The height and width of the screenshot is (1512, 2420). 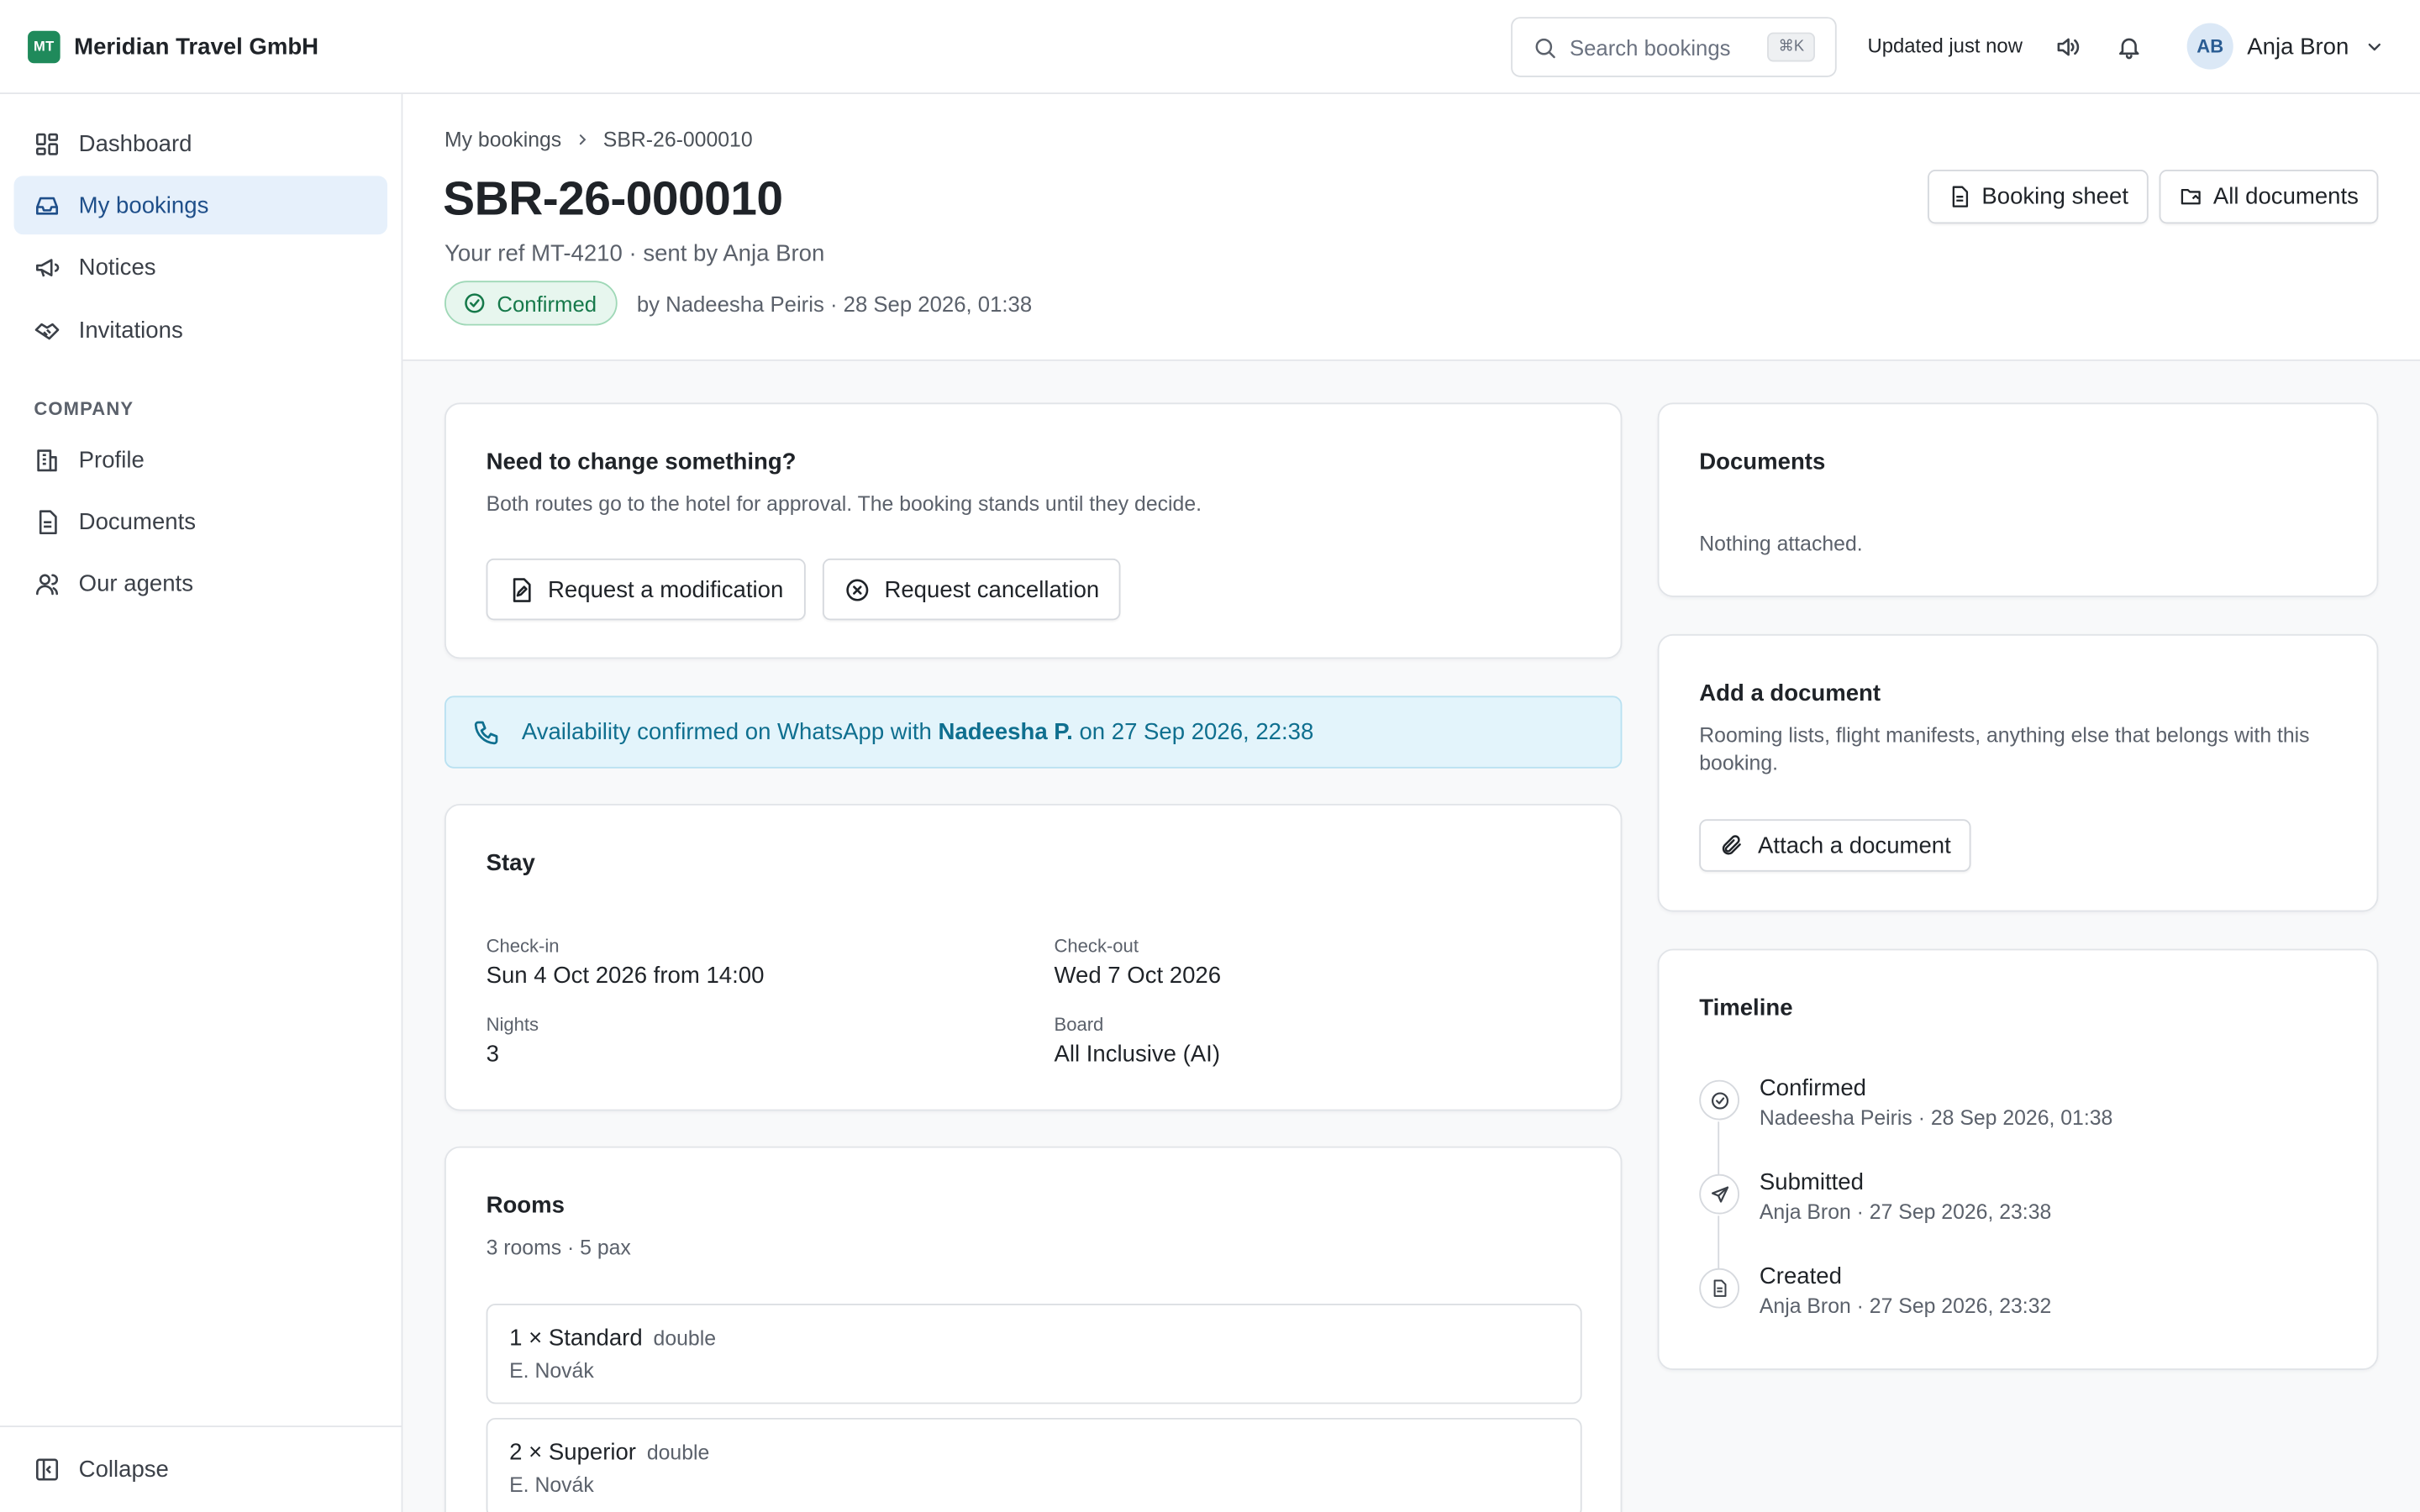 What do you see at coordinates (200, 330) in the screenshot?
I see `sidebar-item-invitations: Invitations` at bounding box center [200, 330].